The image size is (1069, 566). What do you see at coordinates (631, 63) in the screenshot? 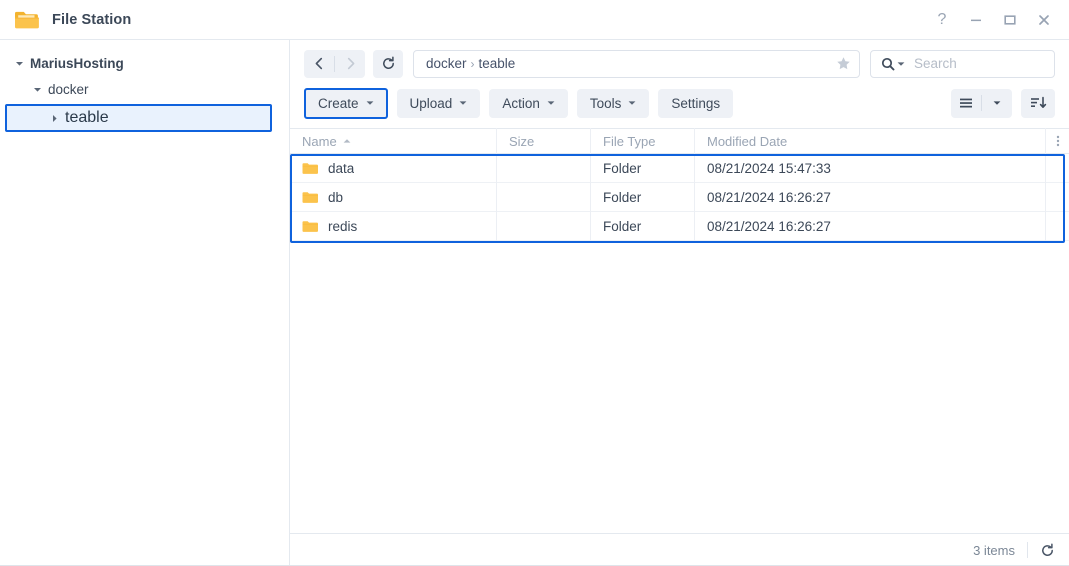
I see `breadcrumb: docker › teable` at bounding box center [631, 63].